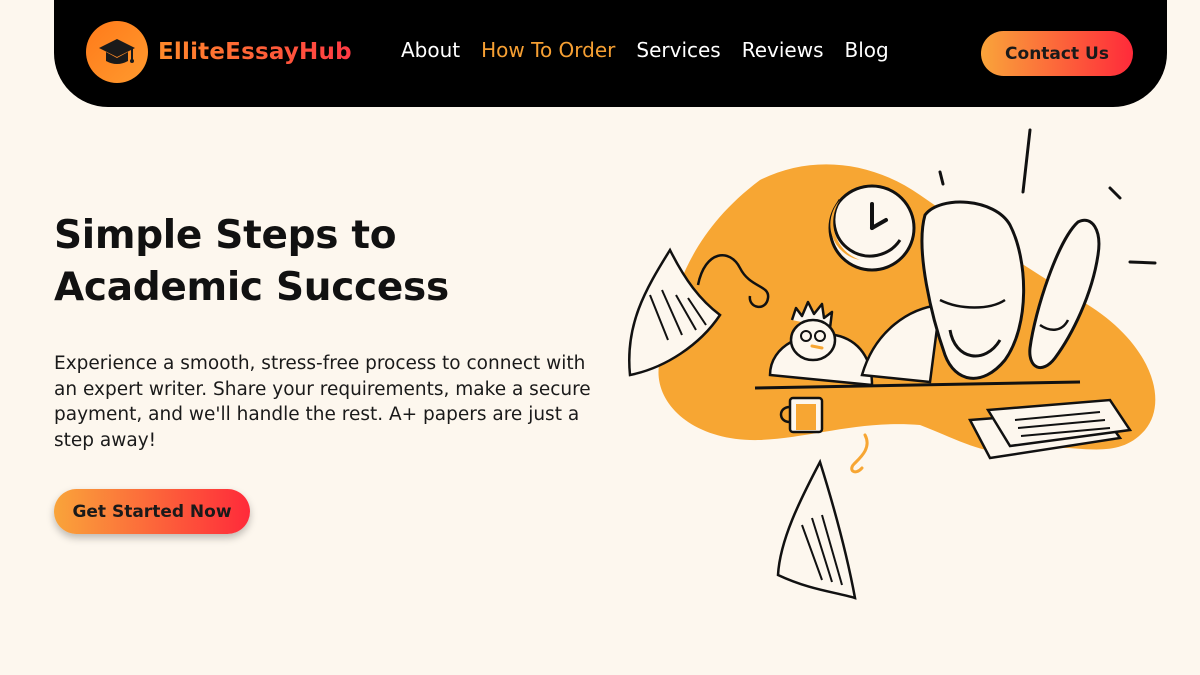 The height and width of the screenshot is (675, 1200). I want to click on brand-name: ElliteEssayHub, so click(255, 52).